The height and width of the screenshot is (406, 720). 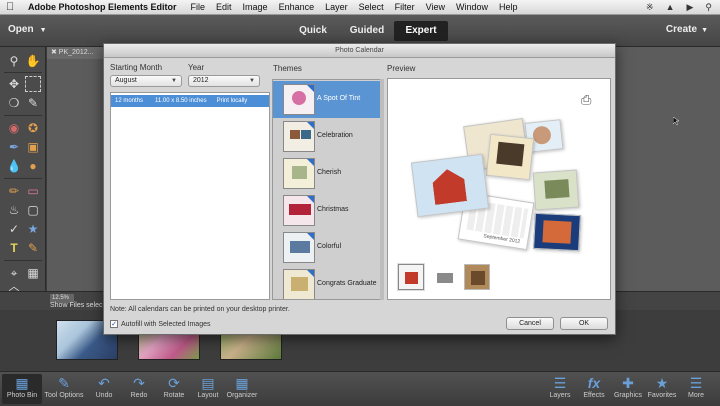 I want to click on show-files-select: Show Files selec, so click(x=76, y=305).